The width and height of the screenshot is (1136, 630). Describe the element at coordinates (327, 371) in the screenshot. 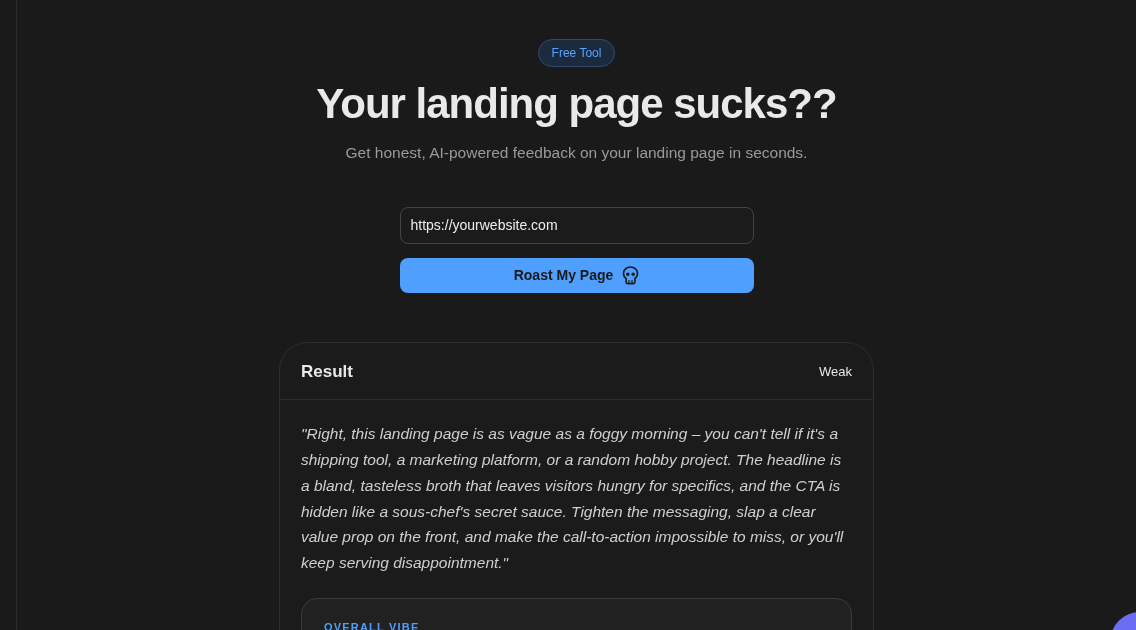

I see `card-title: Result` at that location.